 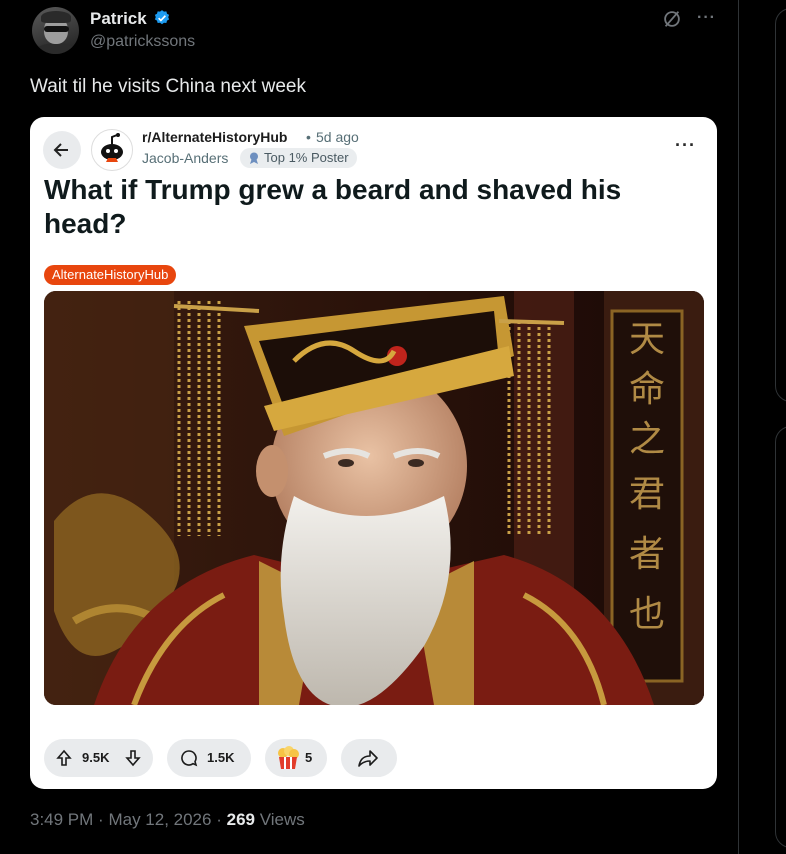 I want to click on post-author: Jacob-Anders, so click(x=185, y=158).